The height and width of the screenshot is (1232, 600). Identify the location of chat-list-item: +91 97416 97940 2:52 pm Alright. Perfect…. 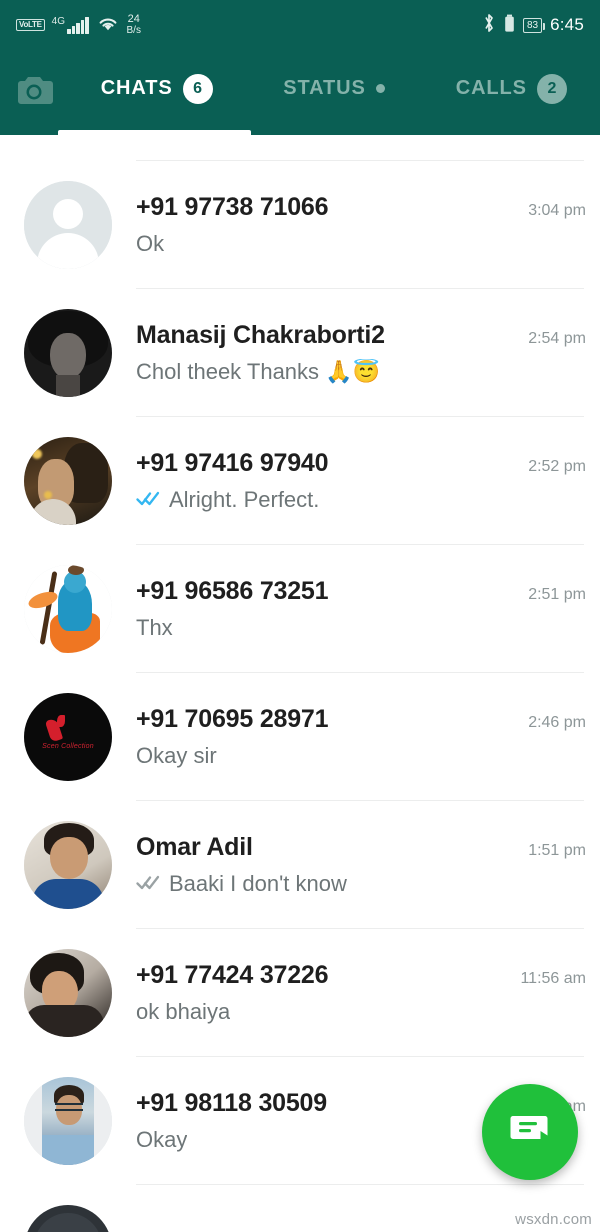
(300, 481).